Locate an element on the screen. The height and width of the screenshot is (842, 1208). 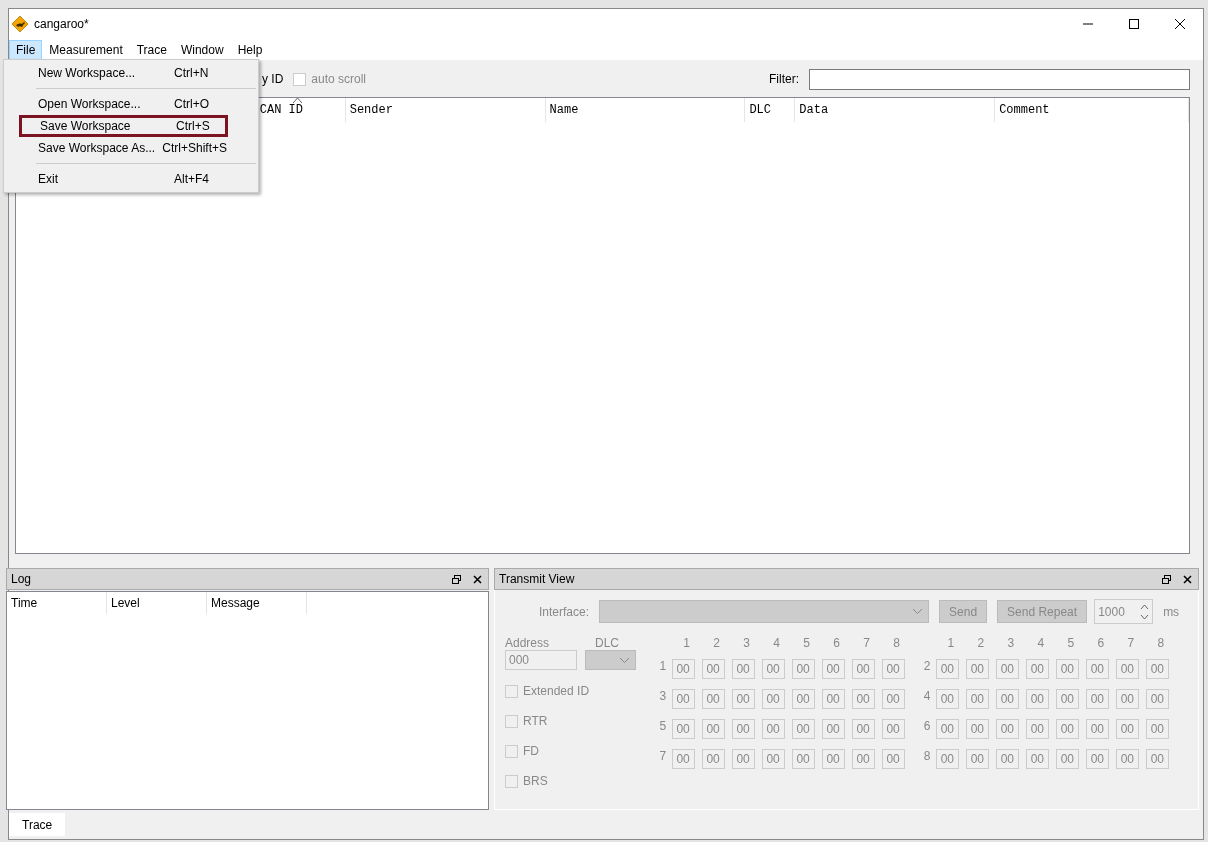
column-header: Sender is located at coordinates (445, 110).